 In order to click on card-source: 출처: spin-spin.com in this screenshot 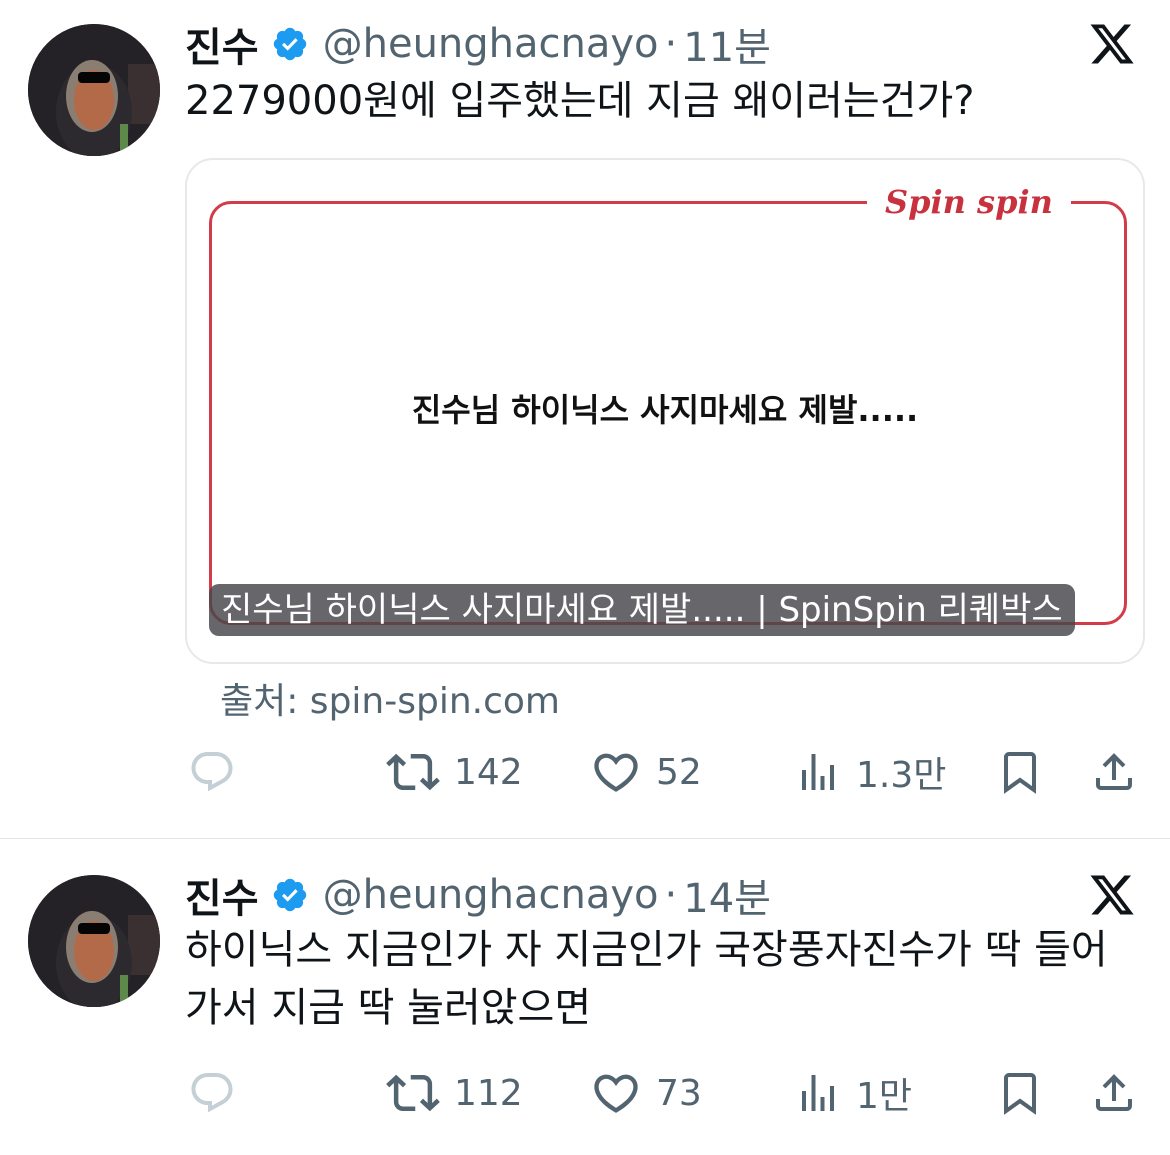, I will do `click(390, 698)`.